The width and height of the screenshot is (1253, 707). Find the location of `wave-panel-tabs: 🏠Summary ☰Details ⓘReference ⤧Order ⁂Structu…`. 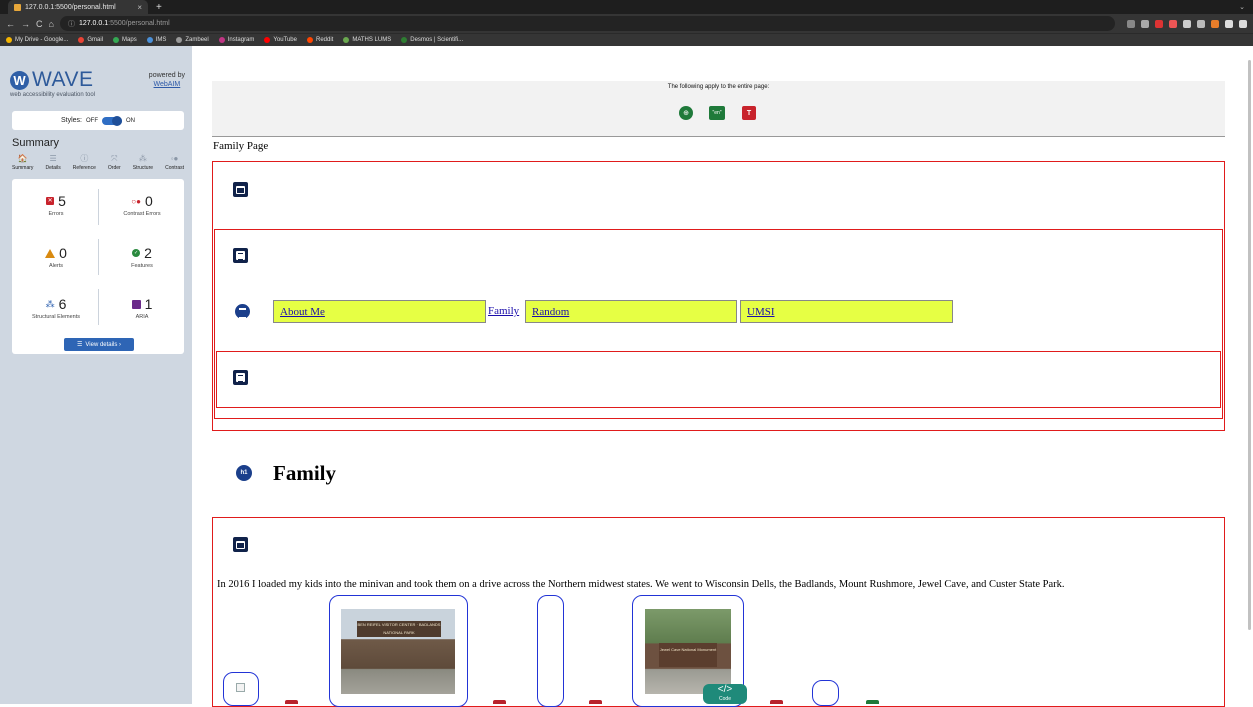

wave-panel-tabs: 🏠Summary ☰Details ⓘReference ⤧Order ⁂Structu… is located at coordinates (98, 165).